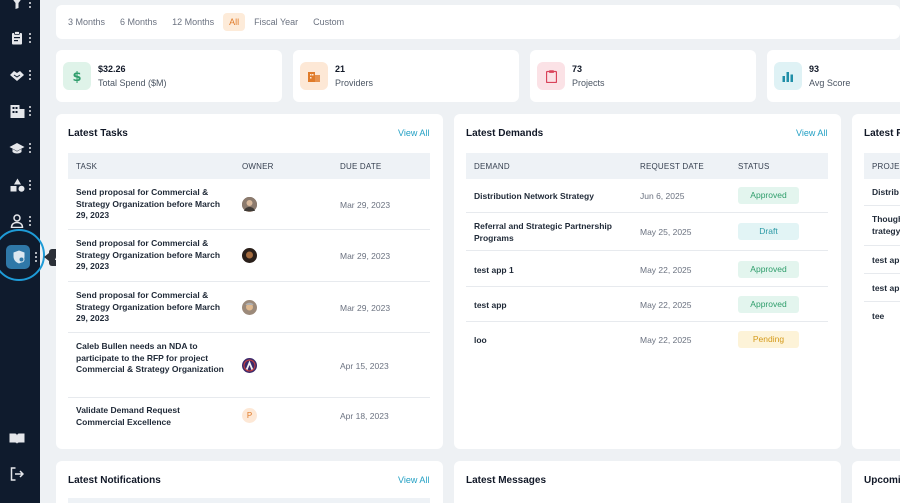  Describe the element at coordinates (17, 185) in the screenshot. I see `shapes-icon` at that location.